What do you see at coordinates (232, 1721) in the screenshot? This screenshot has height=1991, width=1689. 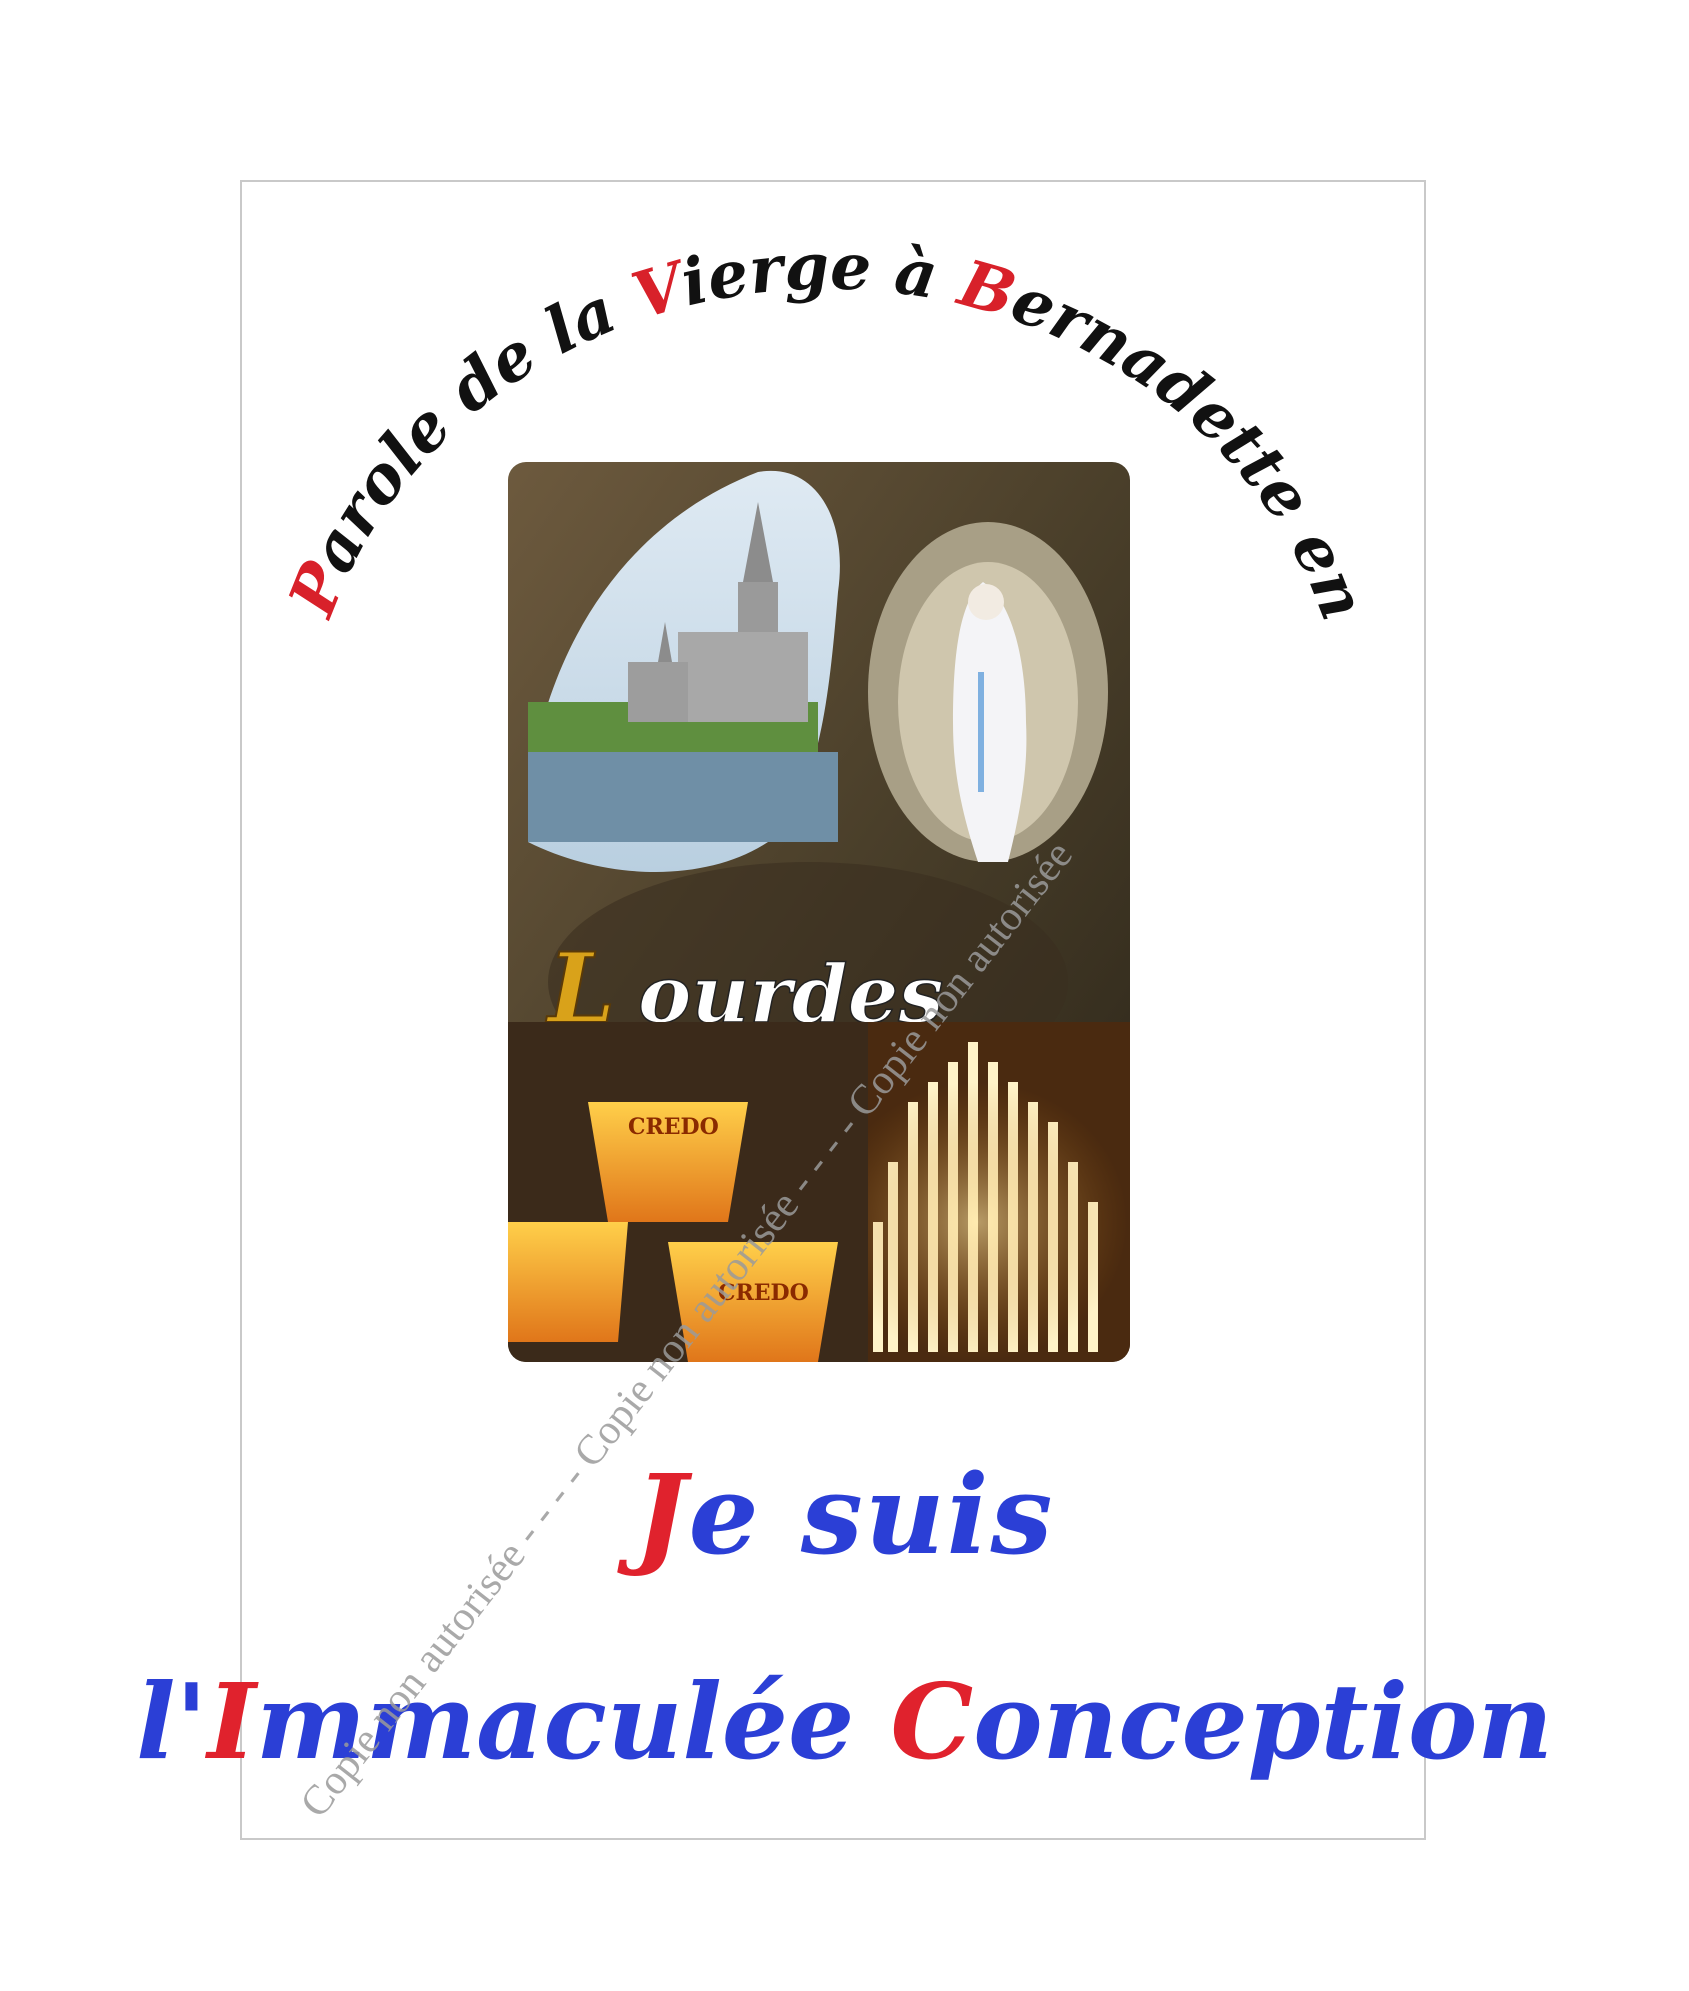 I see `headline-initial: I` at bounding box center [232, 1721].